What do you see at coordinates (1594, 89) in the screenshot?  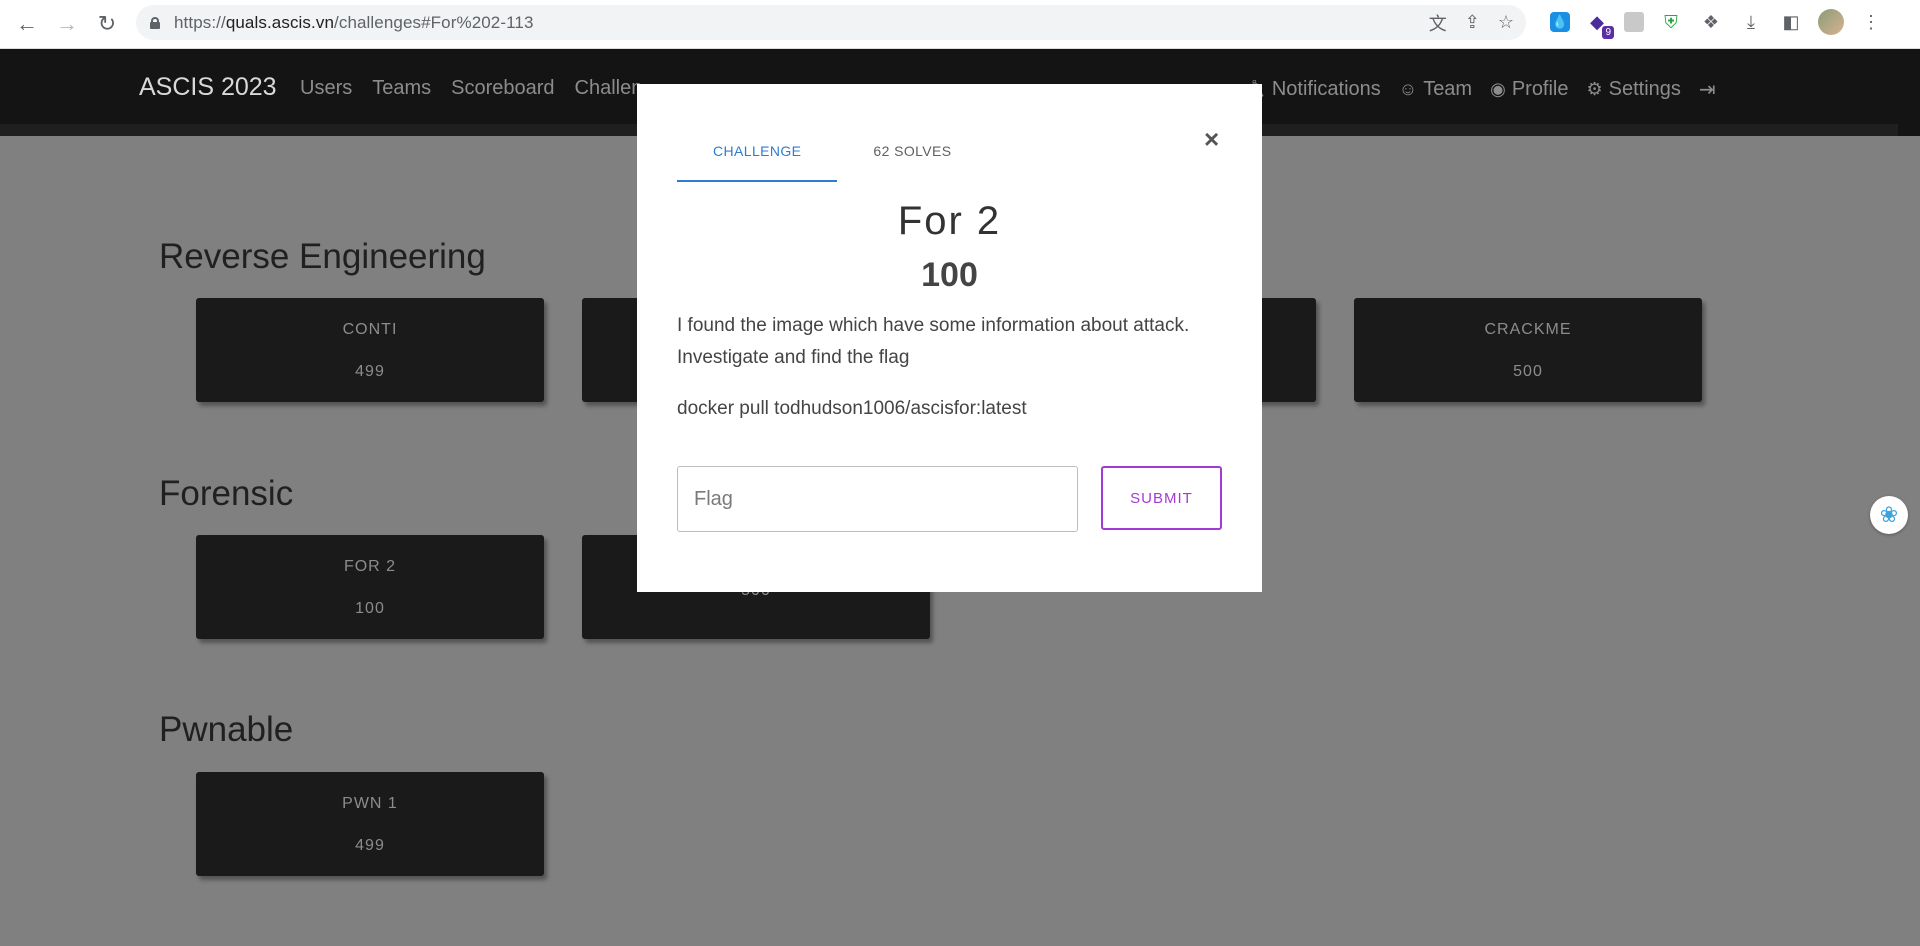 I see `gears-icon: ⚙` at bounding box center [1594, 89].